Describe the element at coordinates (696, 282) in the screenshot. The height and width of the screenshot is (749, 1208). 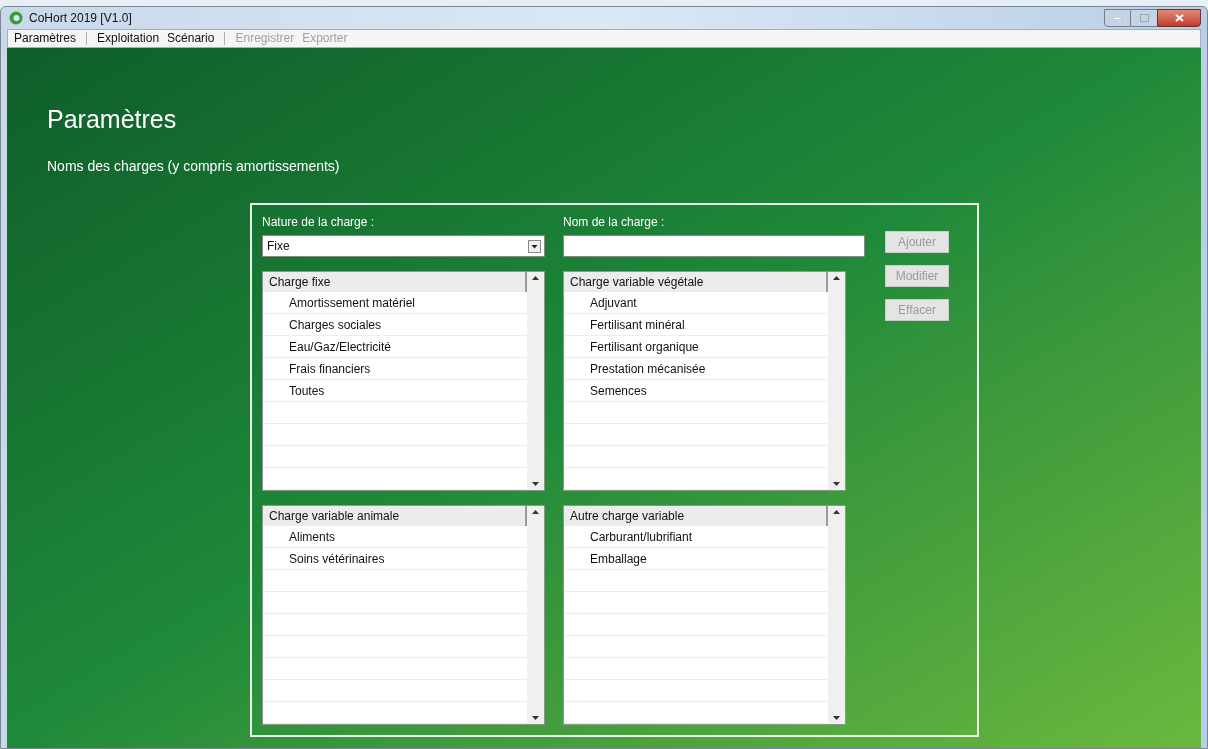
I see `list-header: Charge variable végétale` at that location.